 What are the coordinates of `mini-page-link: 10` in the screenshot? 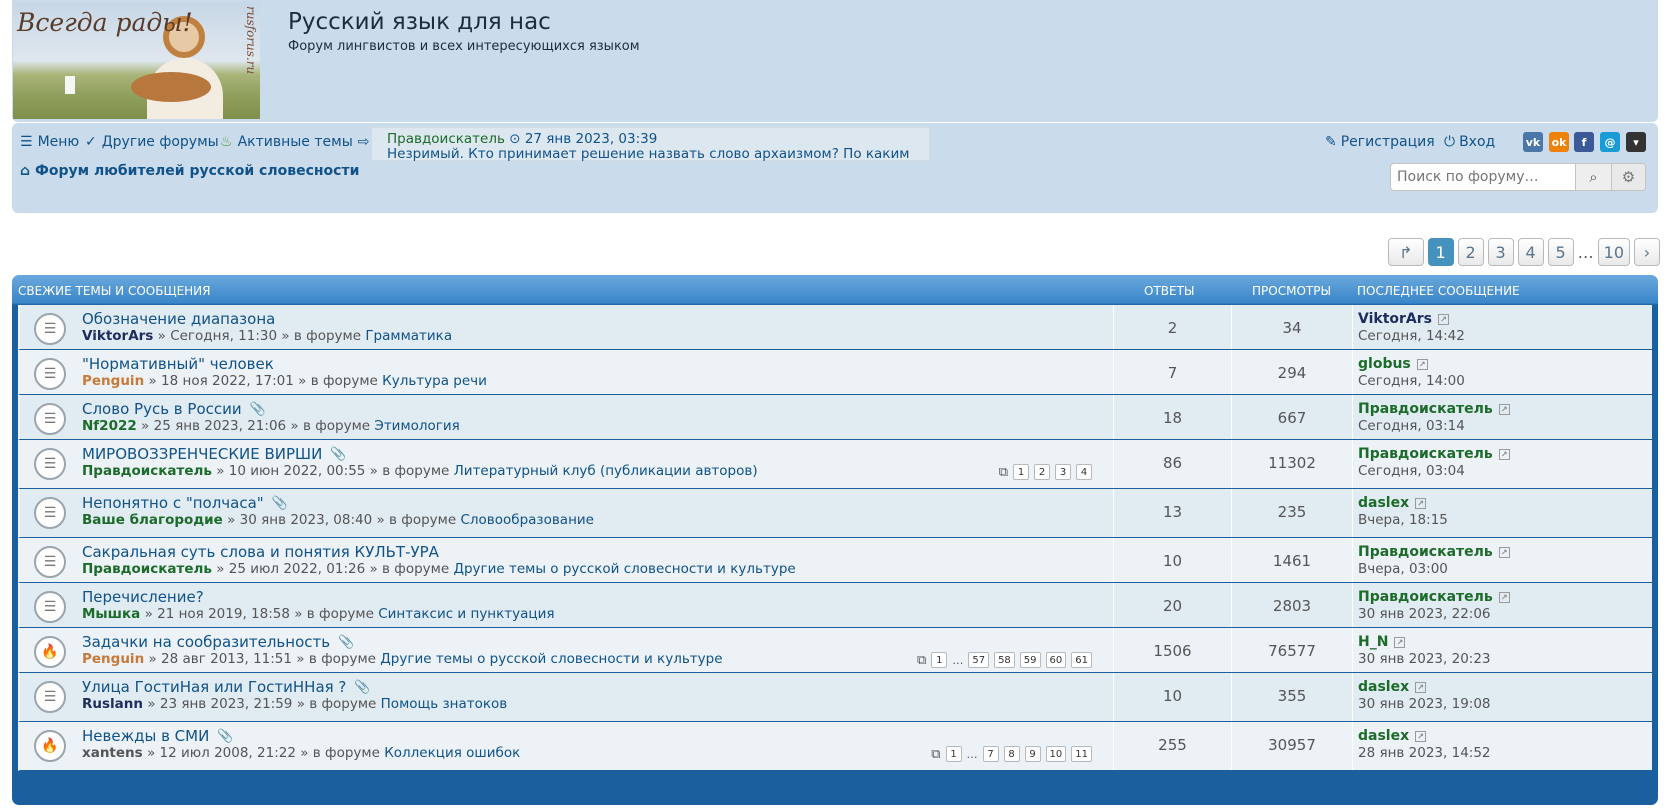 It's located at (1056, 754).